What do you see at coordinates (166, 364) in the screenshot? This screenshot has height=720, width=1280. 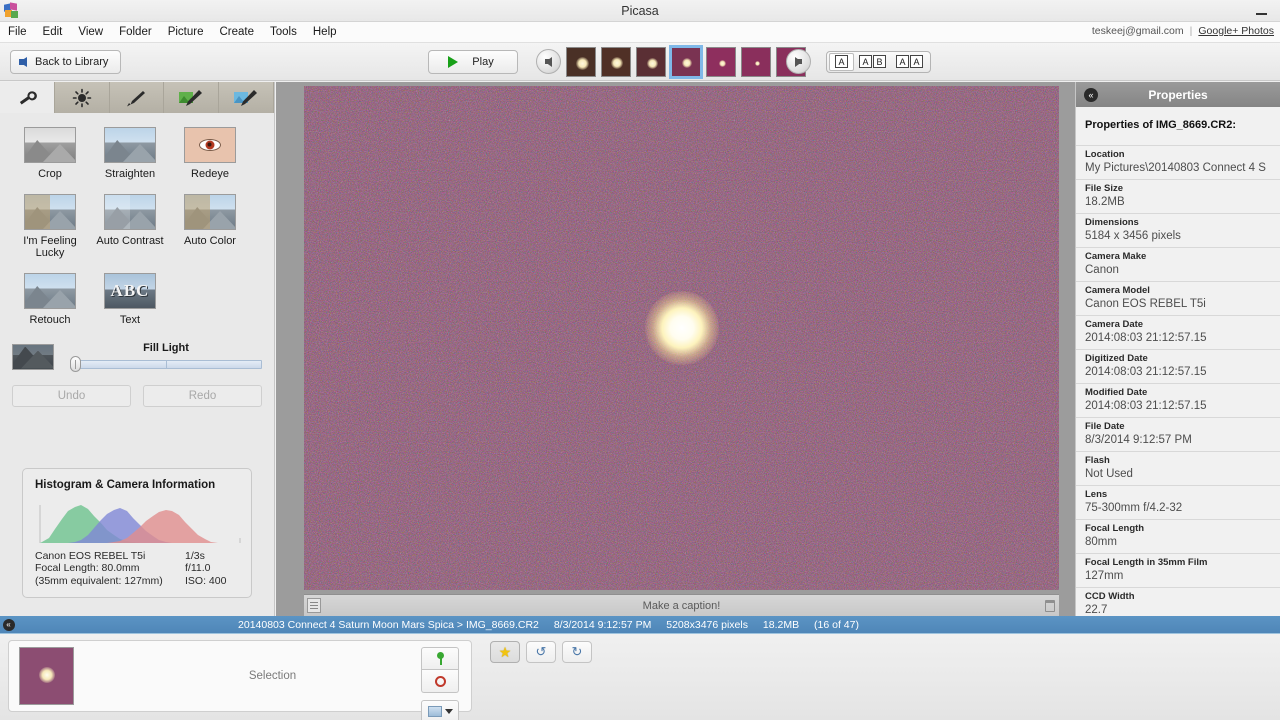 I see `fill-light-slider` at bounding box center [166, 364].